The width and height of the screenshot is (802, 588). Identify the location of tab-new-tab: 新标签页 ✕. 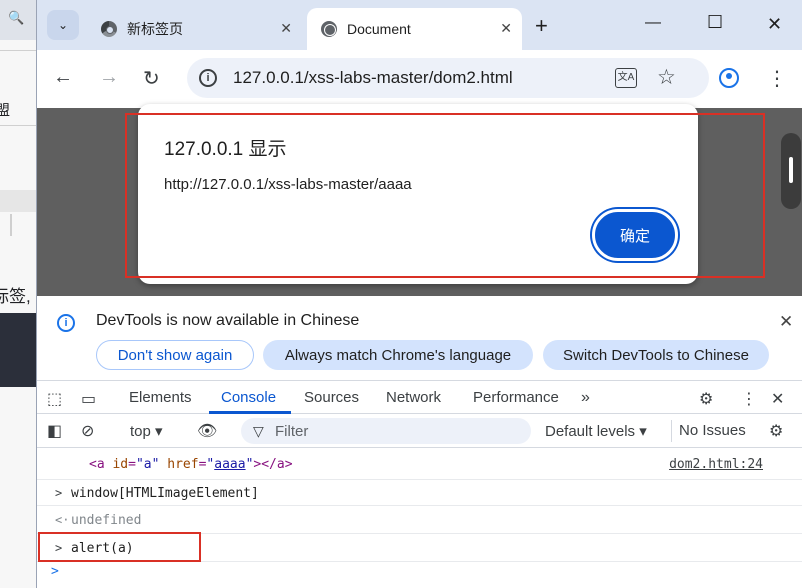
(194, 29).